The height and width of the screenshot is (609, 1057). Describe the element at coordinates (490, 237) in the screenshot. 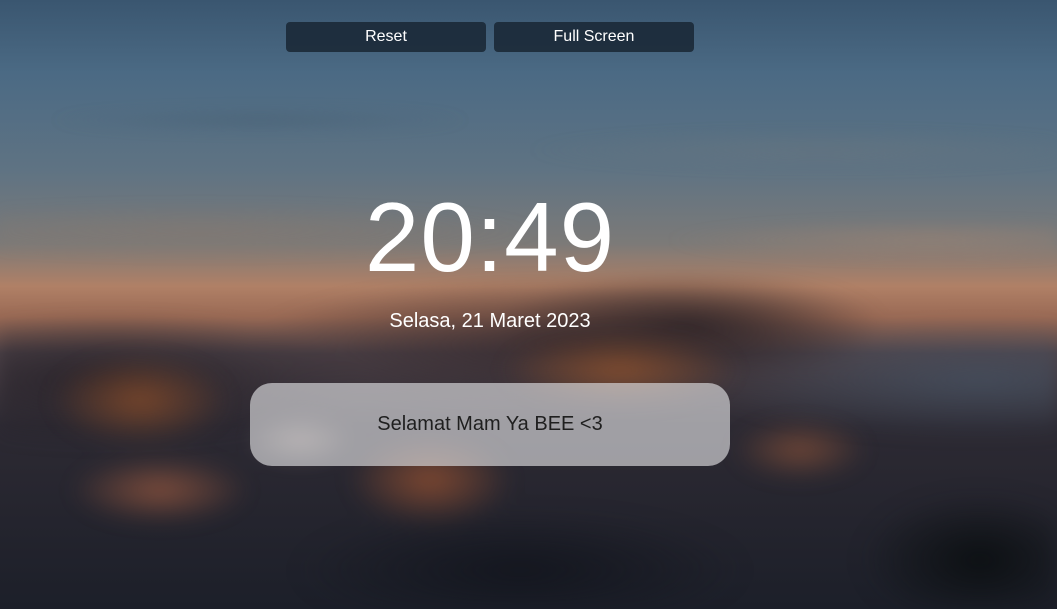

I see `clock-time: 20:49` at that location.